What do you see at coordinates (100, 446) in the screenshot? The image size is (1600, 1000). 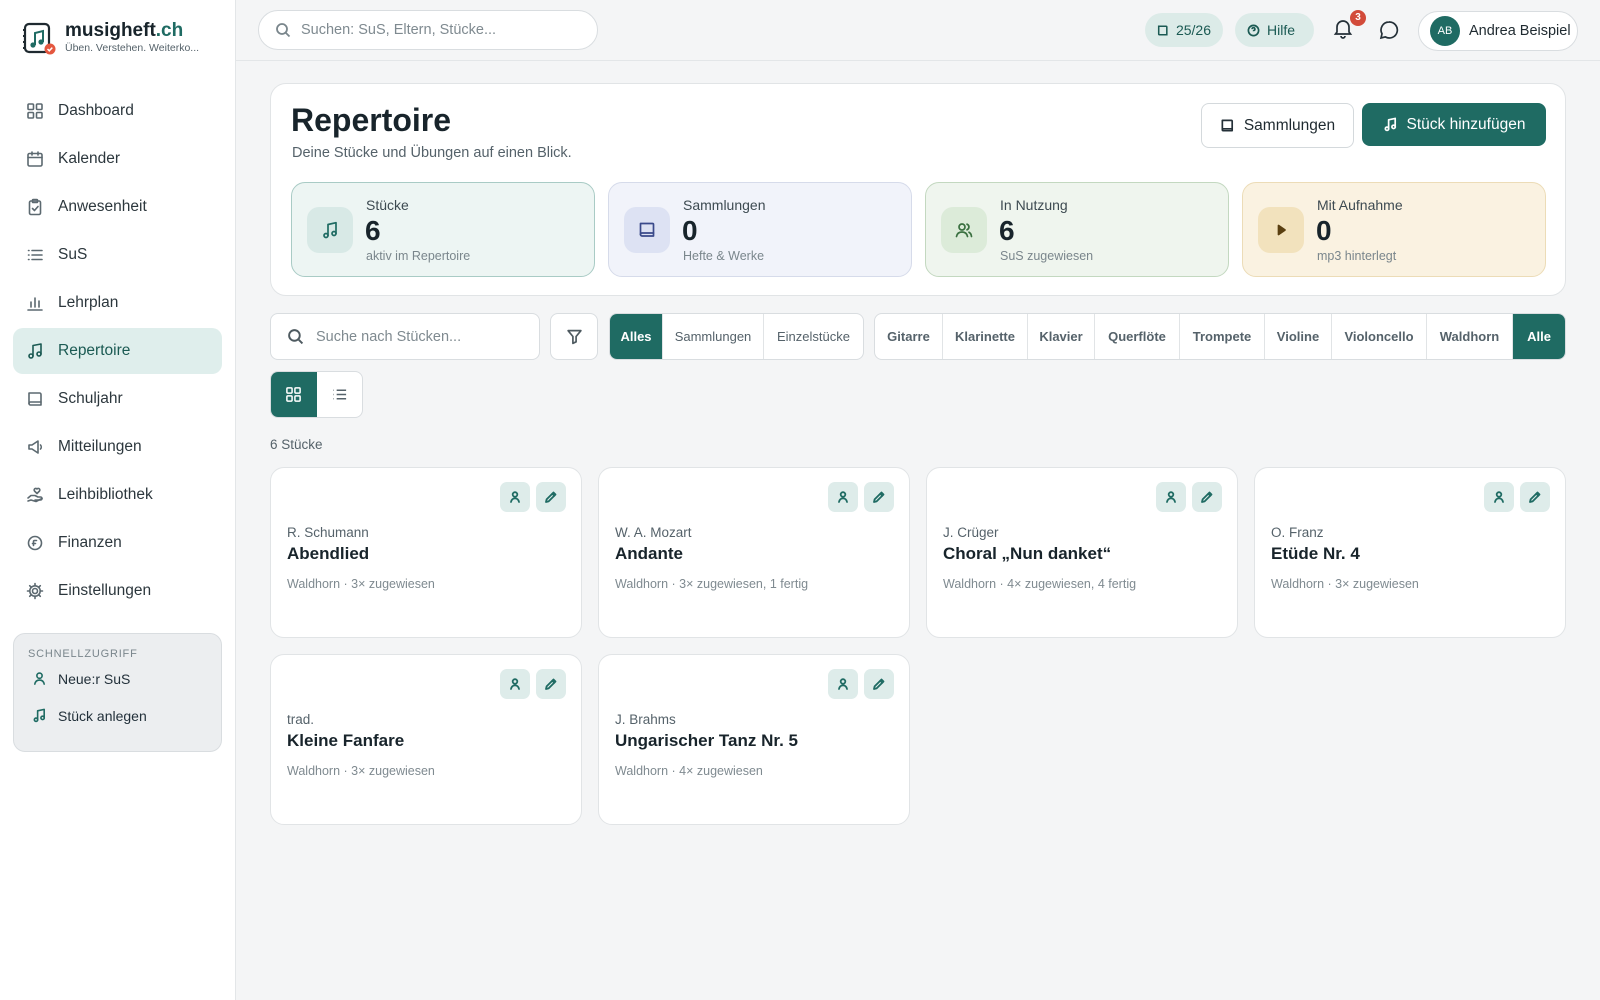 I see `sidebar-item-label: Mitteilungen` at bounding box center [100, 446].